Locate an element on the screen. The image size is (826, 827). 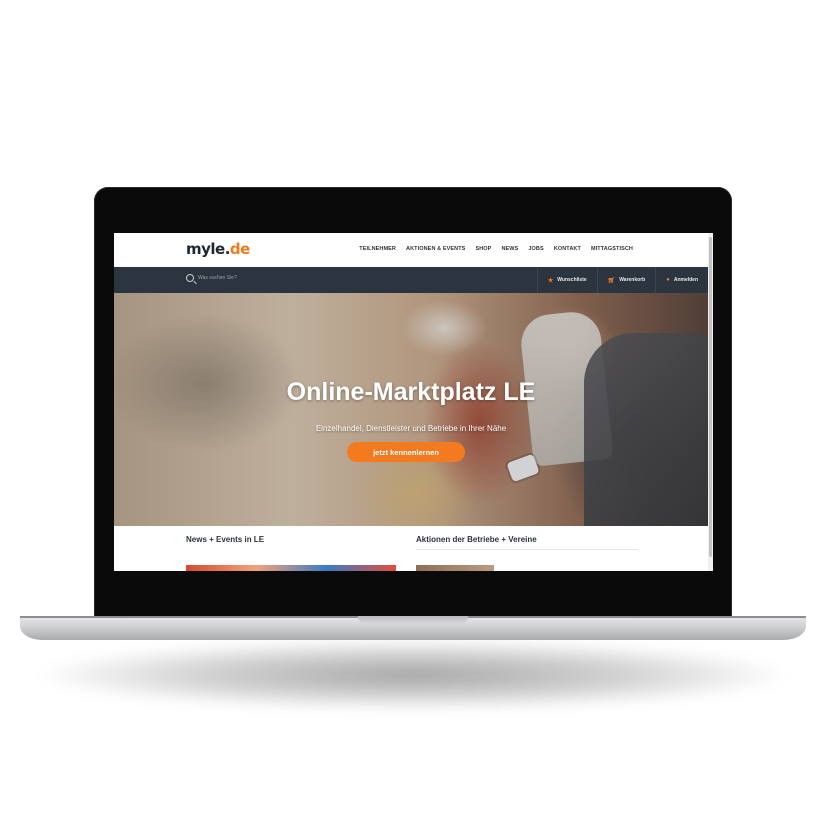
news-thumbnail is located at coordinates (291, 568).